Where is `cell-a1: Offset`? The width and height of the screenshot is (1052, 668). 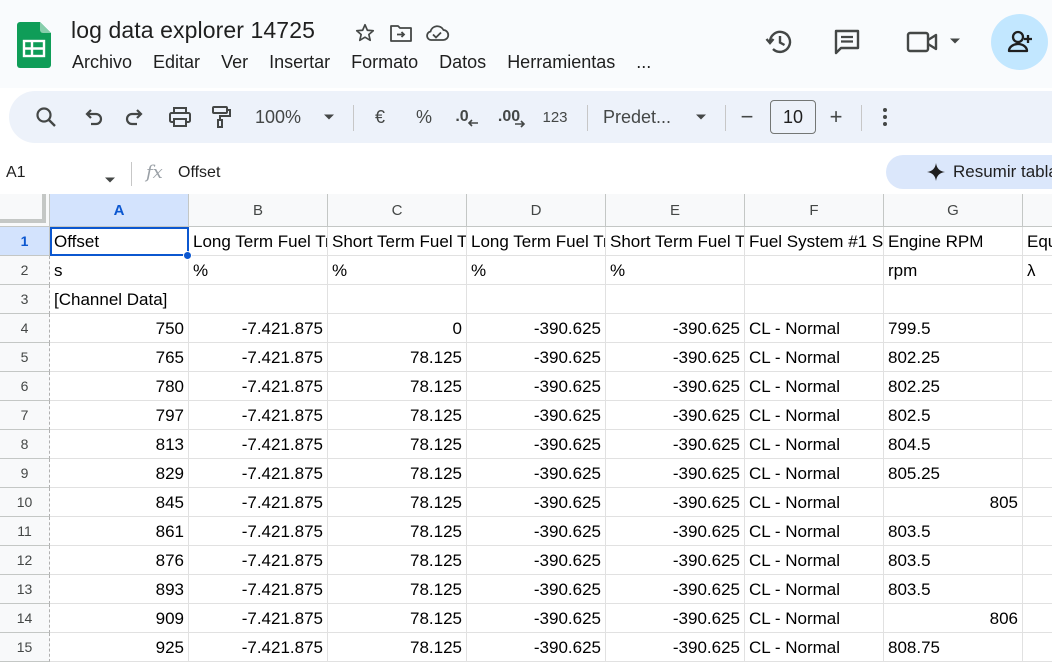
cell-a1: Offset is located at coordinates (119, 241).